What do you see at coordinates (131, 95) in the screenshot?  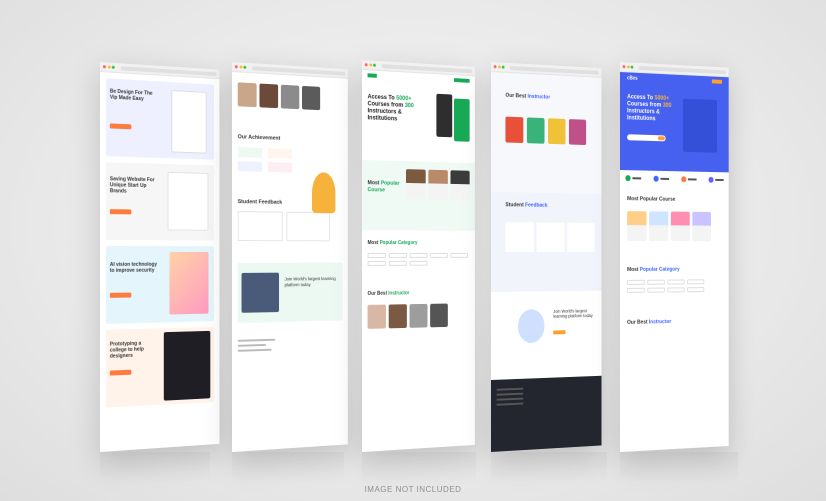 I see `block-heading: Be Design For The Vip Made Easy` at bounding box center [131, 95].